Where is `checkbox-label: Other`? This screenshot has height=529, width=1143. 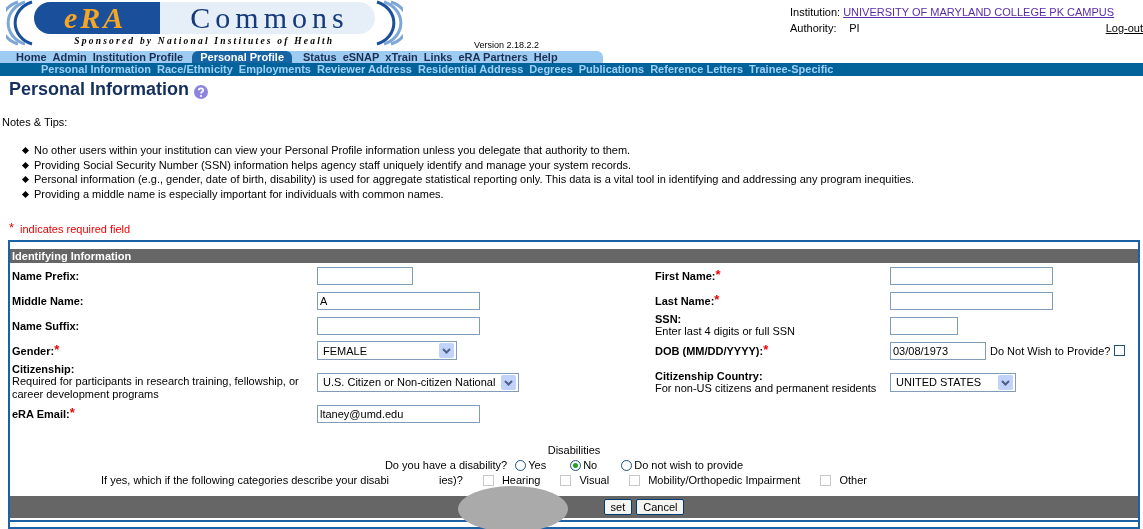
checkbox-label: Other is located at coordinates (853, 480).